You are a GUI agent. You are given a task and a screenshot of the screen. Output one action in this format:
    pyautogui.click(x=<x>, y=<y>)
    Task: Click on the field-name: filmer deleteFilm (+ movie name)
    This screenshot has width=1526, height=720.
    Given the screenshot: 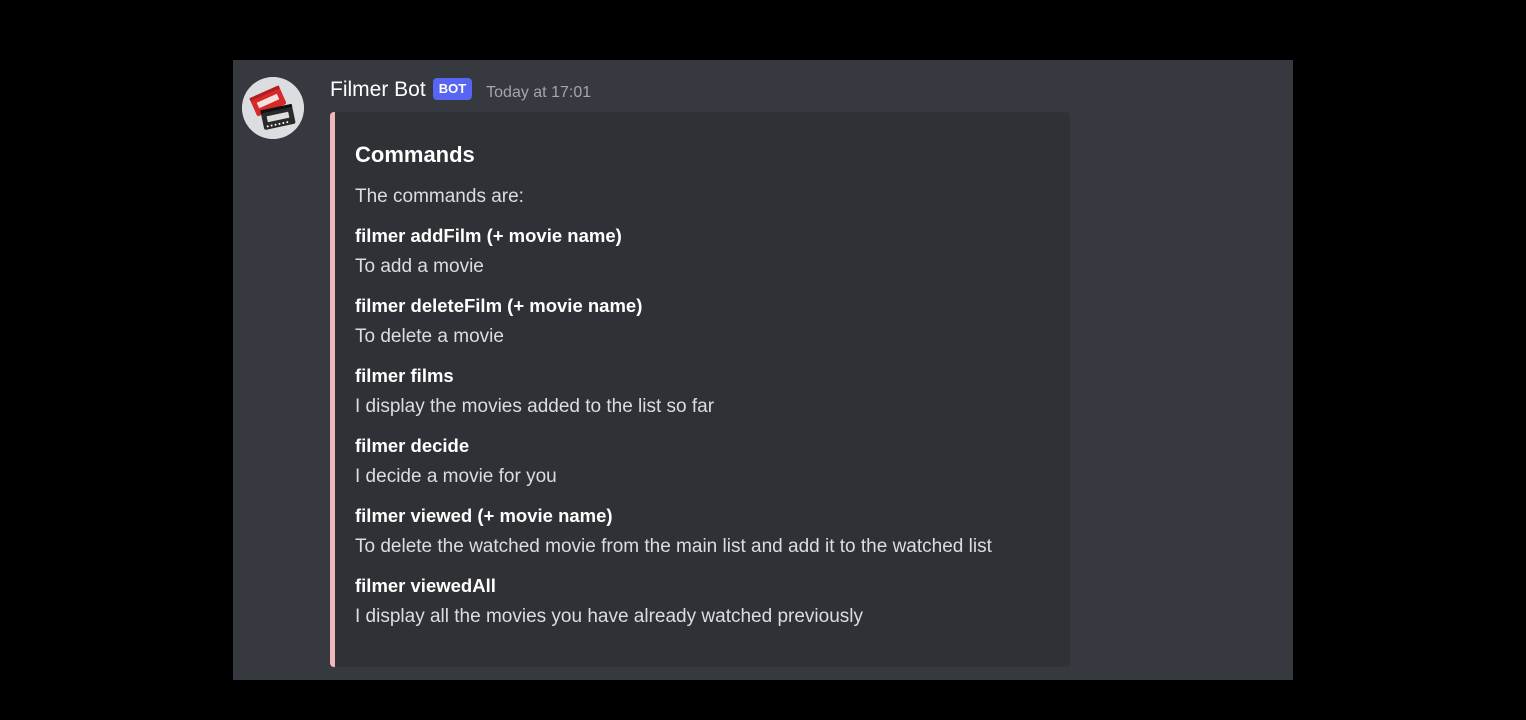 What is the action you would take?
    pyautogui.click(x=499, y=305)
    